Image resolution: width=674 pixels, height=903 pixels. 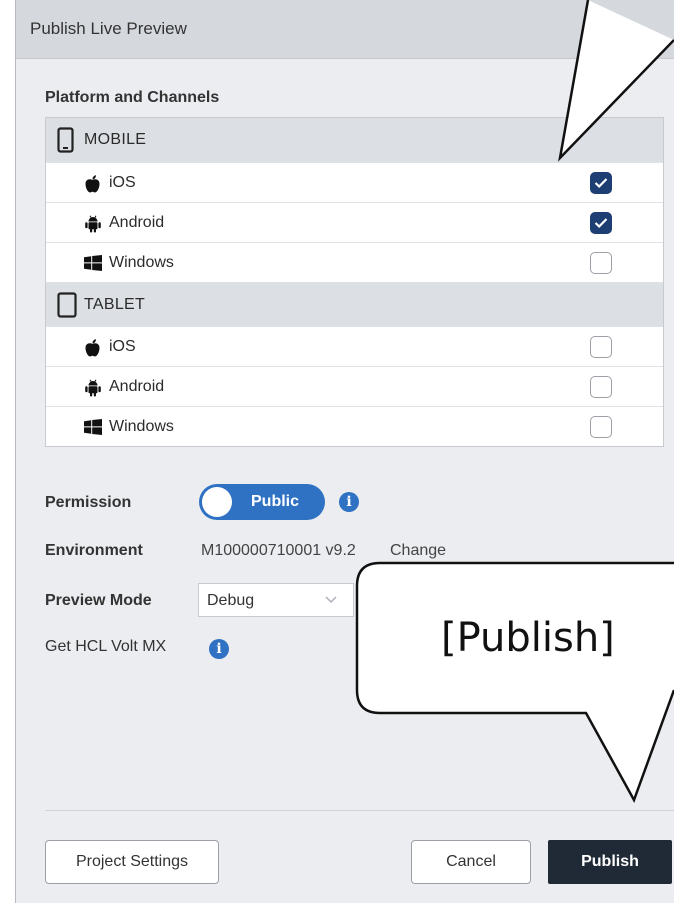 What do you see at coordinates (514, 682) in the screenshot?
I see `publish-callout-bubble` at bounding box center [514, 682].